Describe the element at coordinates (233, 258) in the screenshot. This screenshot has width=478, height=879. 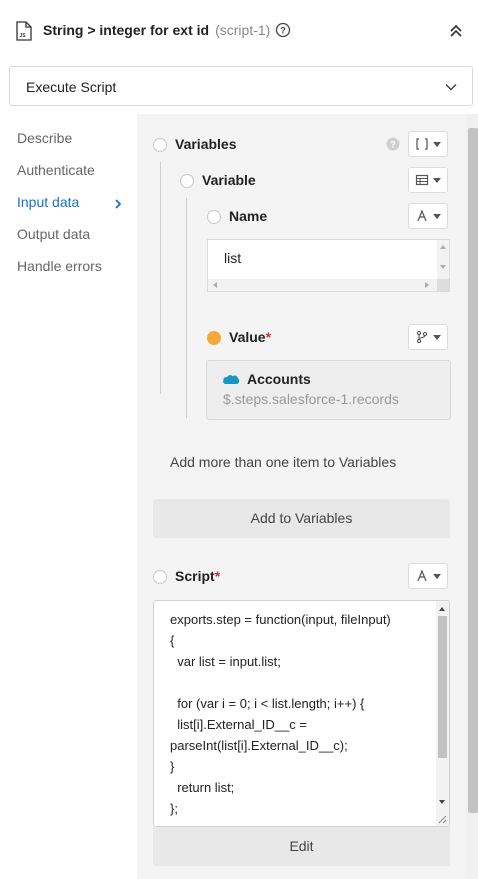
I see `name-input-value: list` at that location.